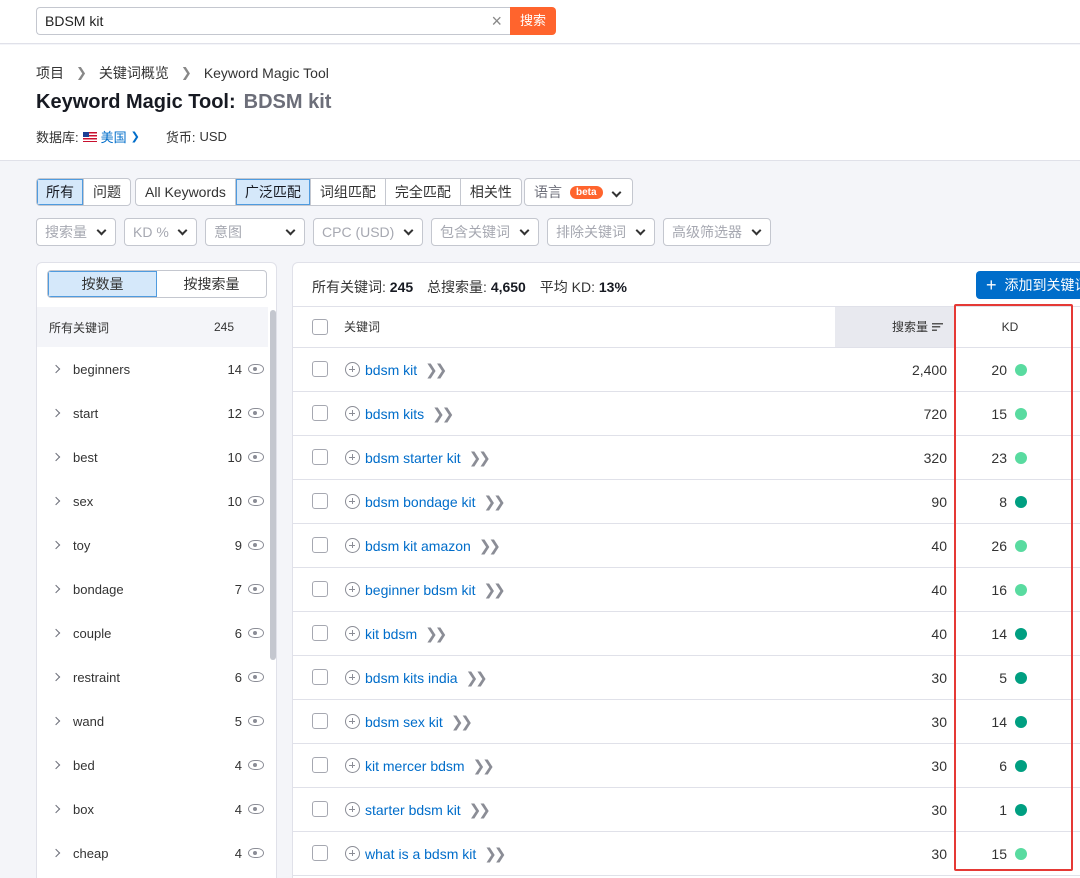 The height and width of the screenshot is (878, 1080). I want to click on keyword-link: beginner bdsm kit ❯❯, so click(435, 590).